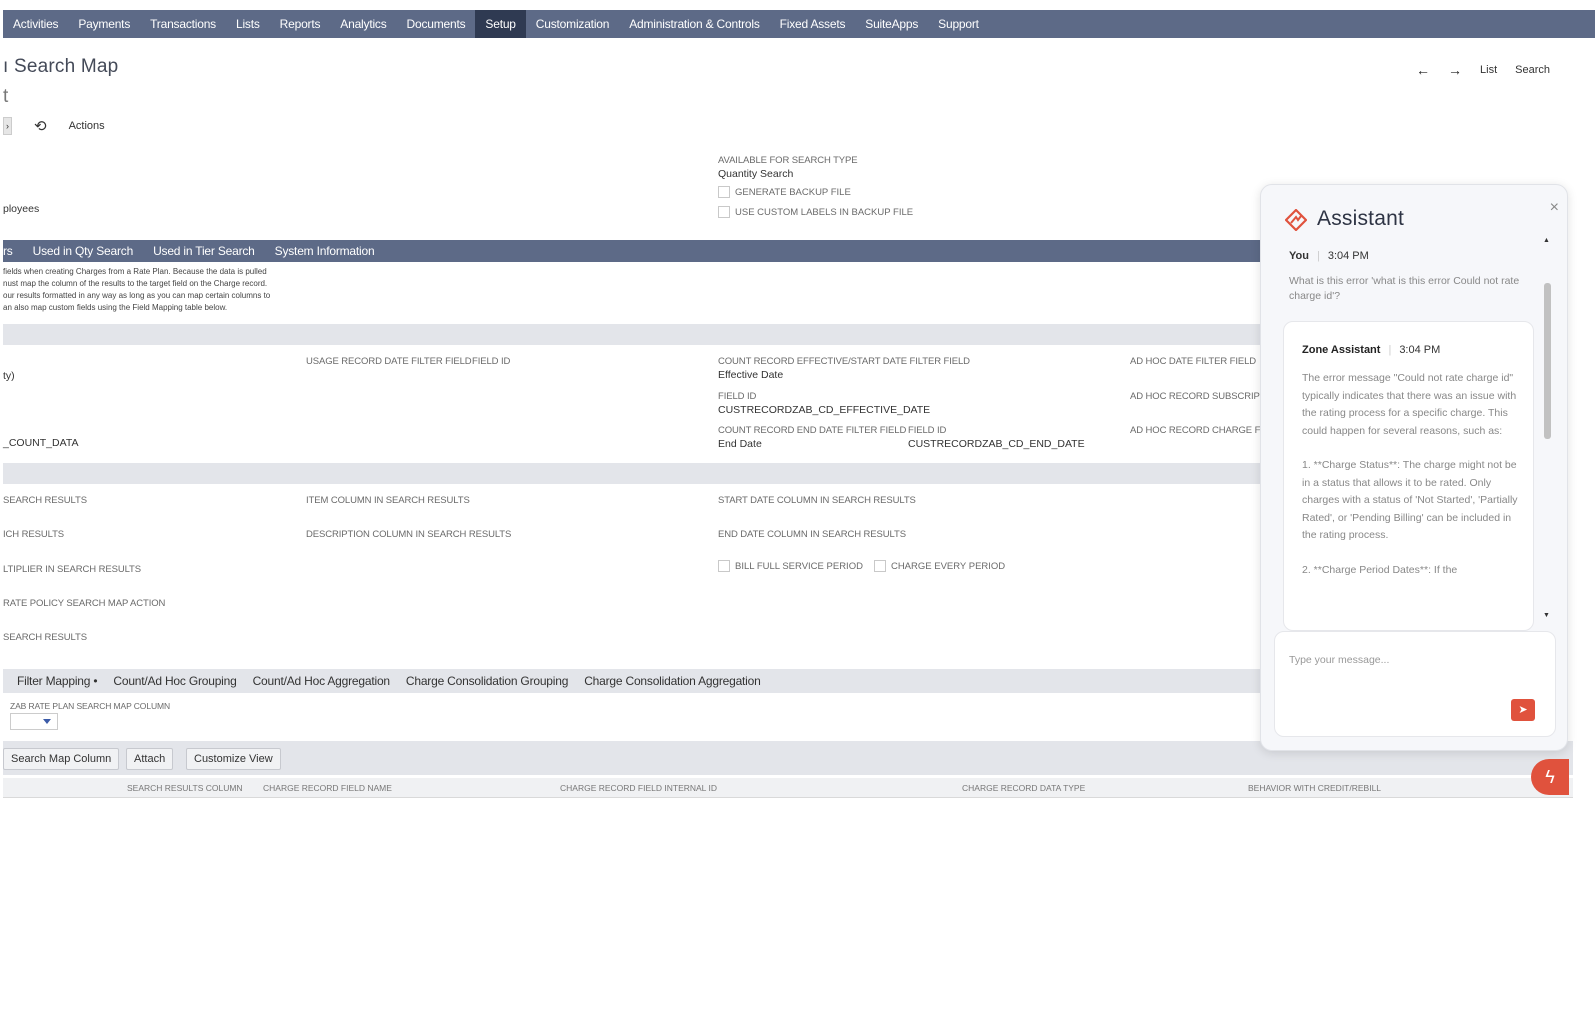  I want to click on back-arrow-icon: ←, so click(1423, 70).